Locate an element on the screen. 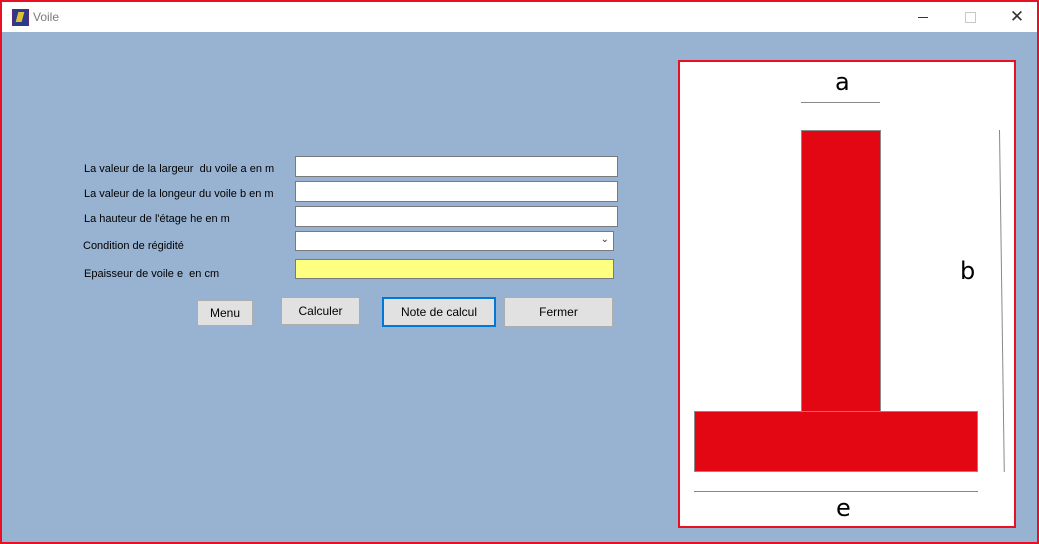  fermer-button: Fermer is located at coordinates (558, 312).